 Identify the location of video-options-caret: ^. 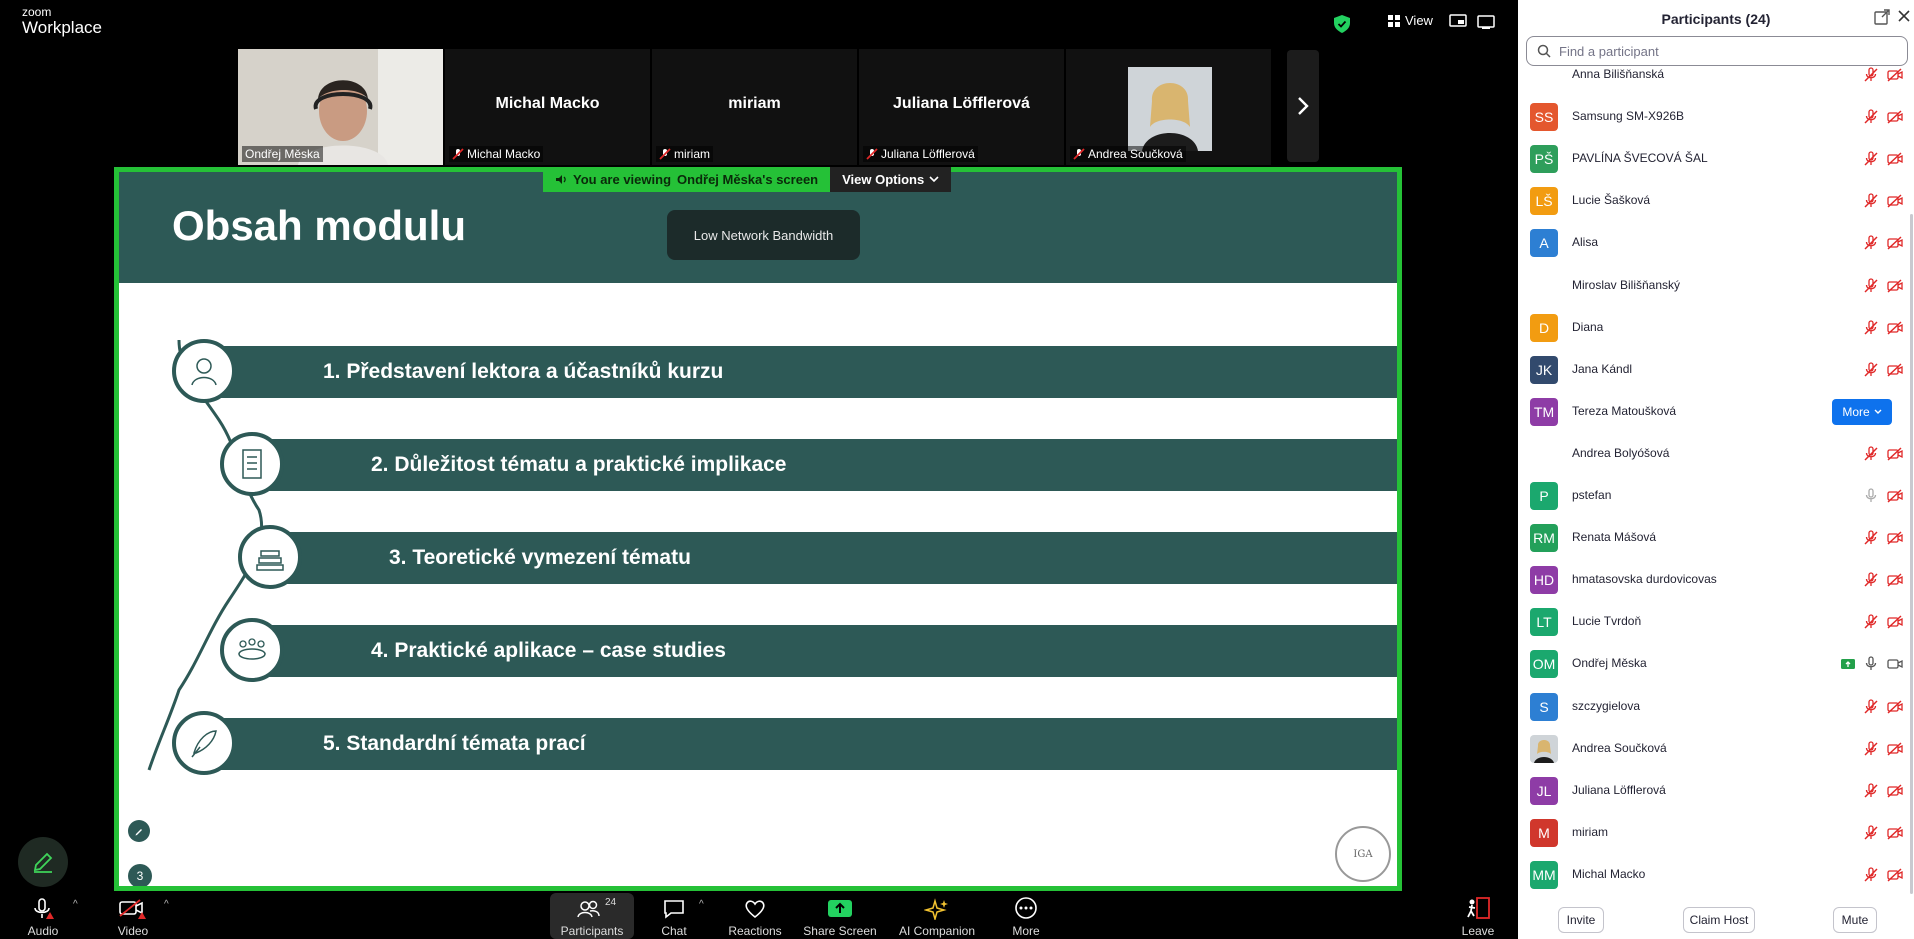
(166, 904).